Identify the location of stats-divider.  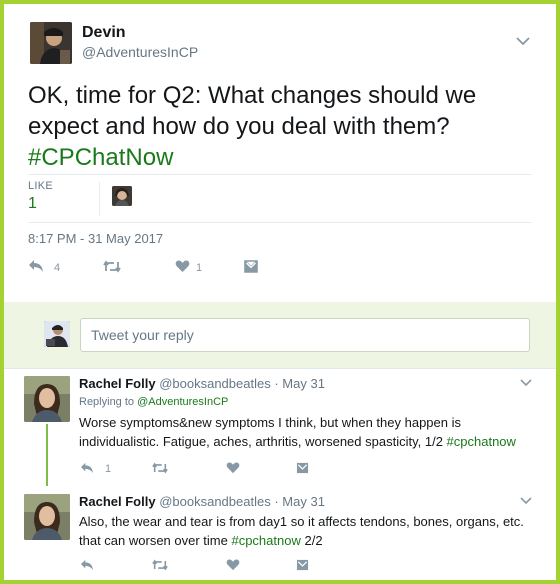
(99, 199).